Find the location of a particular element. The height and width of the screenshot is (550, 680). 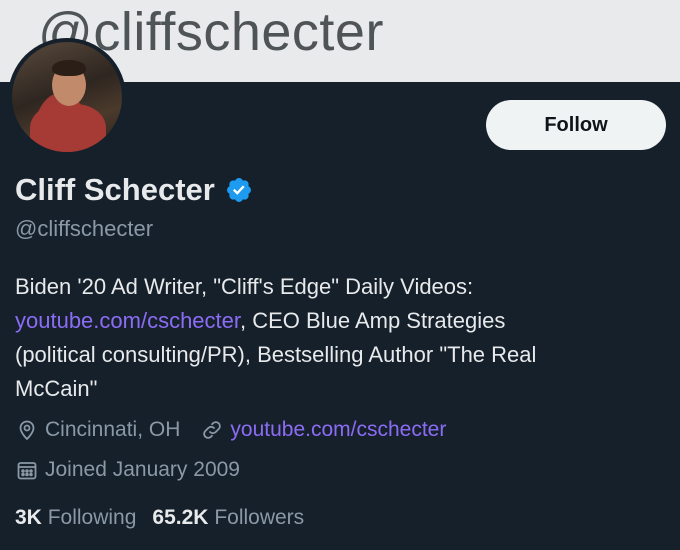

followers-stat: 65.2K Followers is located at coordinates (228, 518).